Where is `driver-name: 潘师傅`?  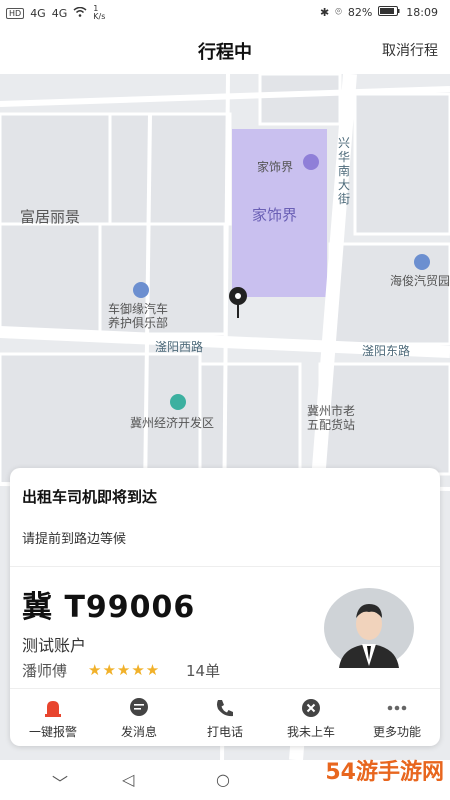 driver-name: 潘师傅 is located at coordinates (45, 671).